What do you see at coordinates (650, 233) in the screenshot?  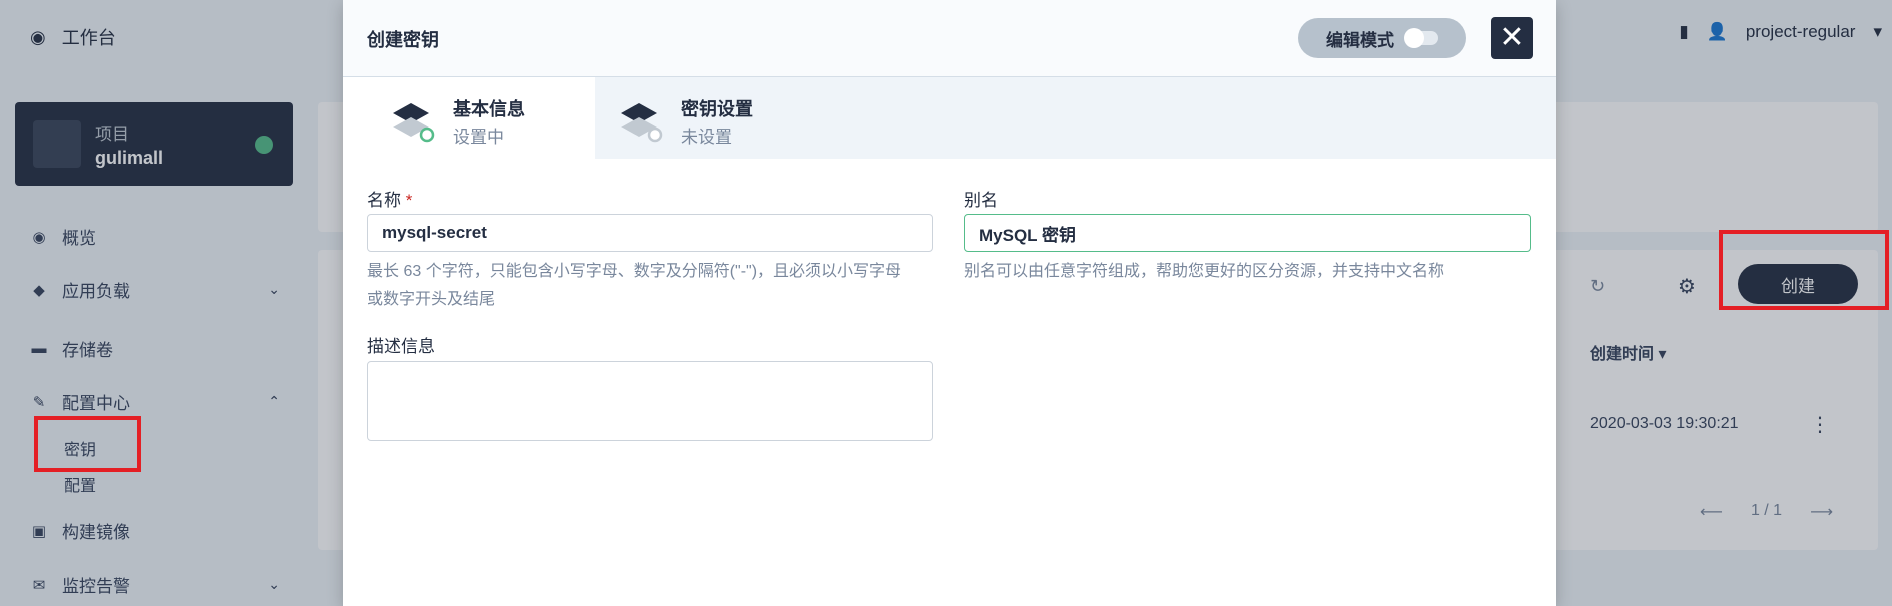 I see `name-input: mysql-secret` at bounding box center [650, 233].